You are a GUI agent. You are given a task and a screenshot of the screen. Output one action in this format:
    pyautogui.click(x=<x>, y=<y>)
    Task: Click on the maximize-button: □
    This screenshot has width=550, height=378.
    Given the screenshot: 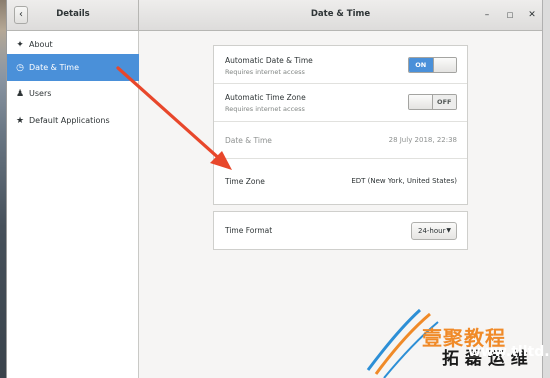 What is the action you would take?
    pyautogui.click(x=510, y=15)
    